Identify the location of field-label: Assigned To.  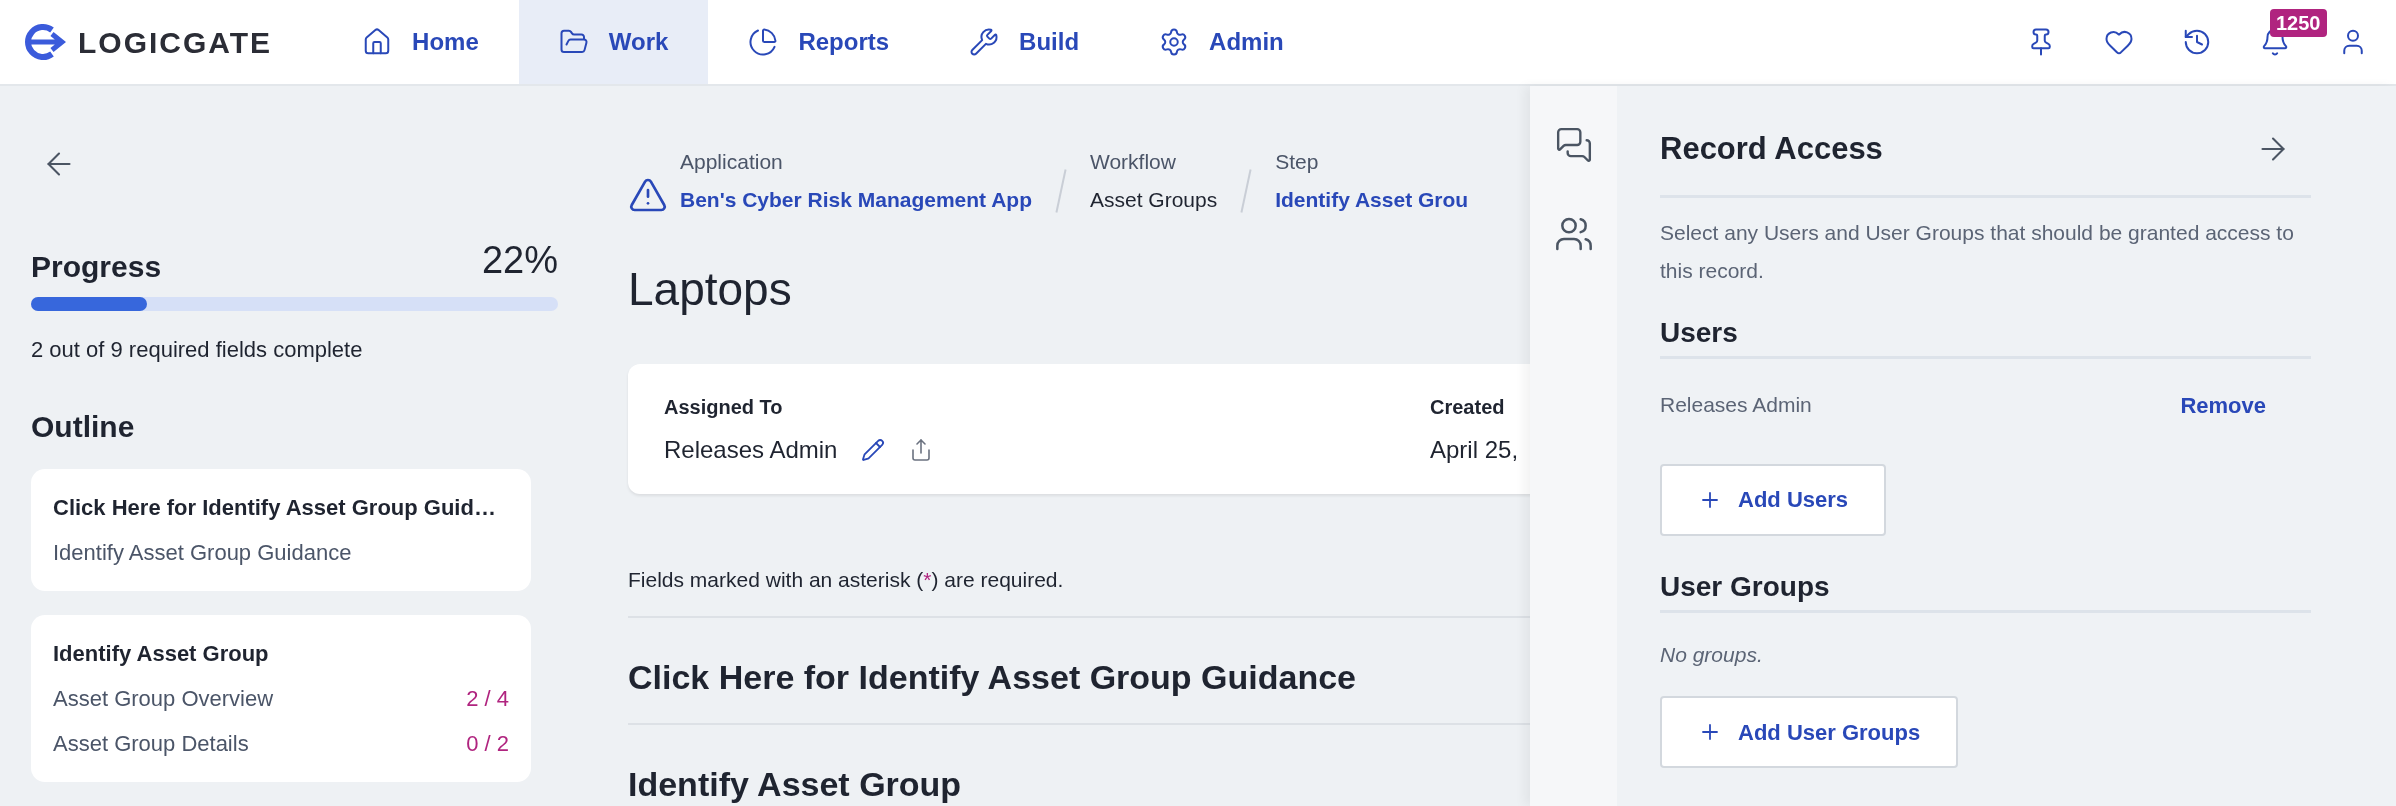
(724, 407).